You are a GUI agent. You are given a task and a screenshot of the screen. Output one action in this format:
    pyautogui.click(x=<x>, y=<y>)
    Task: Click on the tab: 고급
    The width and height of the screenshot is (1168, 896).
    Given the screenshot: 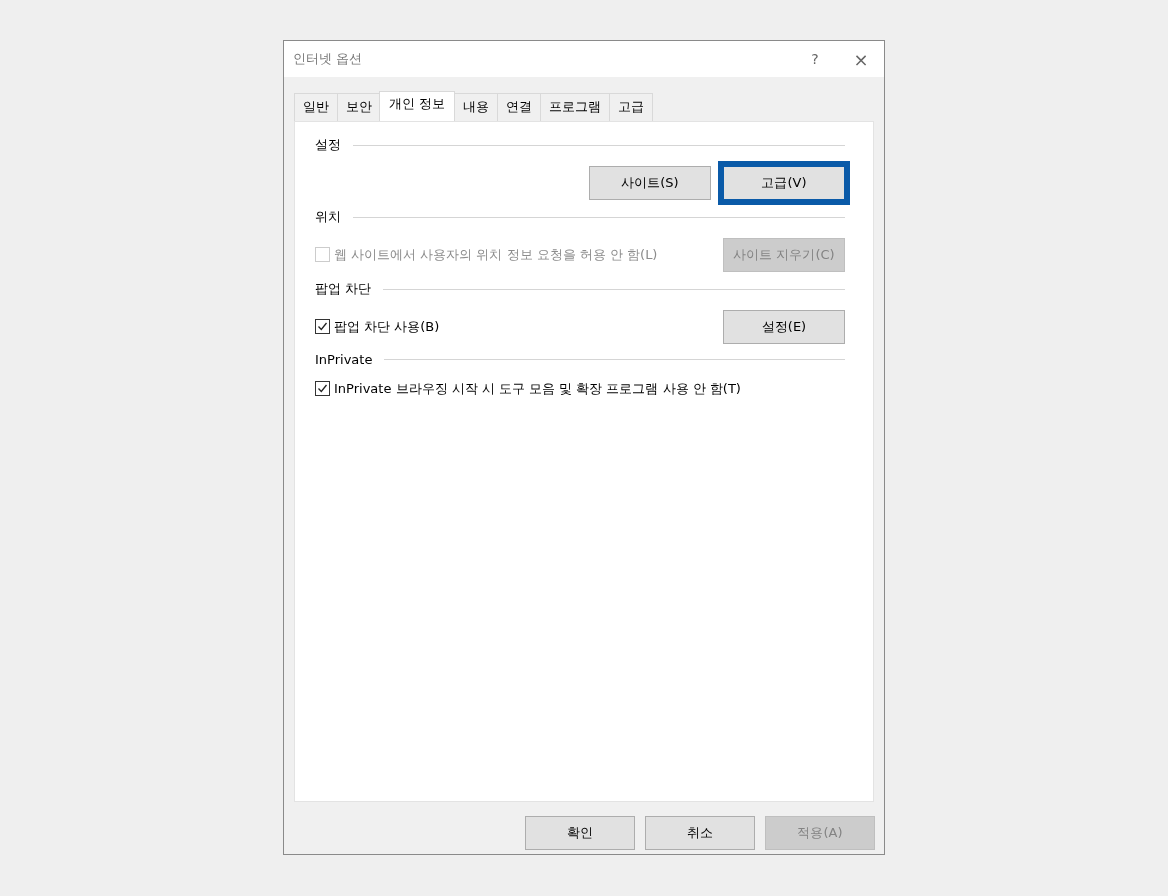 What is the action you would take?
    pyautogui.click(x=631, y=107)
    